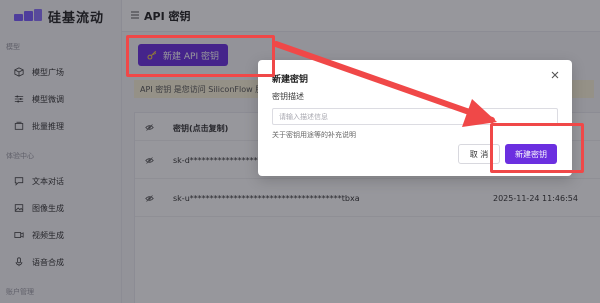 Image resolution: width=600 pixels, height=303 pixels. I want to click on description-label: 密钥描述, so click(288, 96).